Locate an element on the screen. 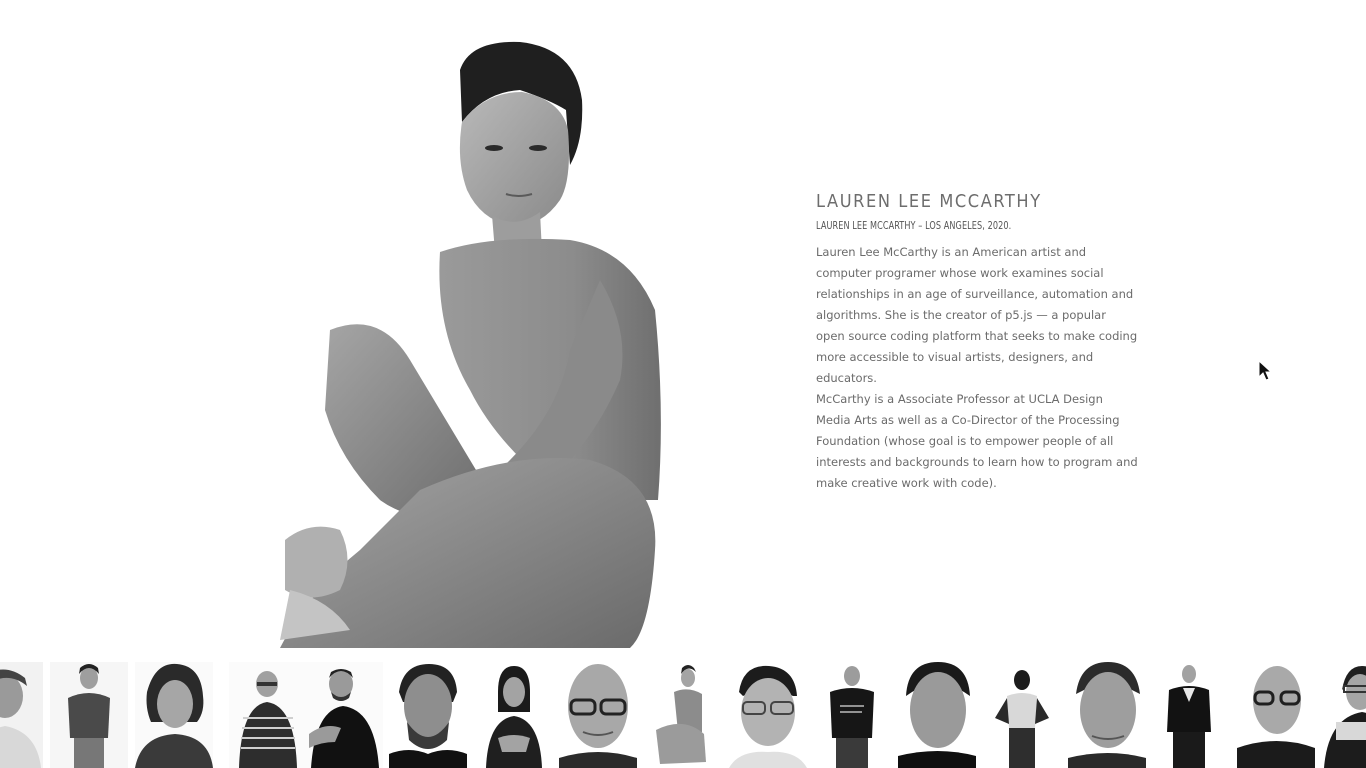  portrait-man-suit-icon is located at coordinates (1192, 715).